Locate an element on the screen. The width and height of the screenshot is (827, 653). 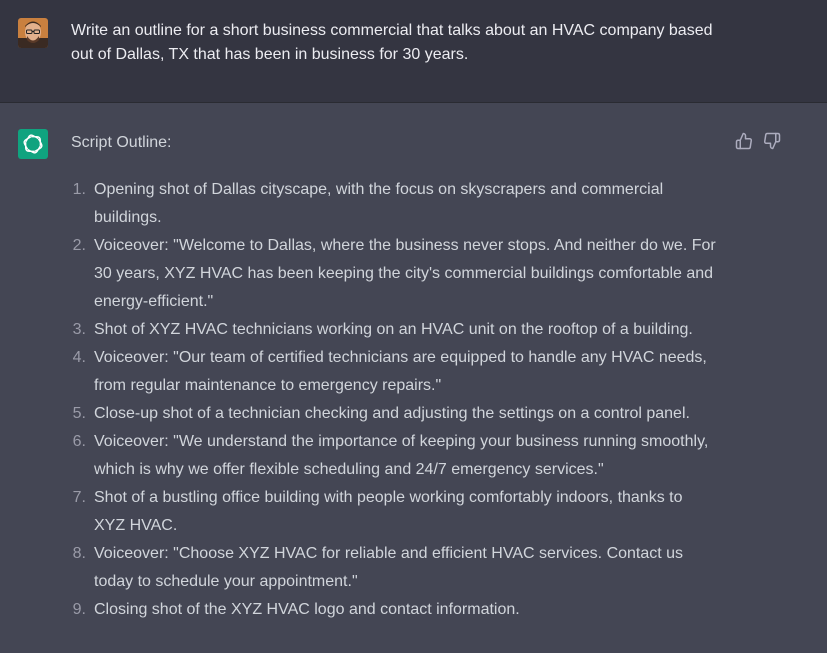
list-number: 7. is located at coordinates (79, 497).